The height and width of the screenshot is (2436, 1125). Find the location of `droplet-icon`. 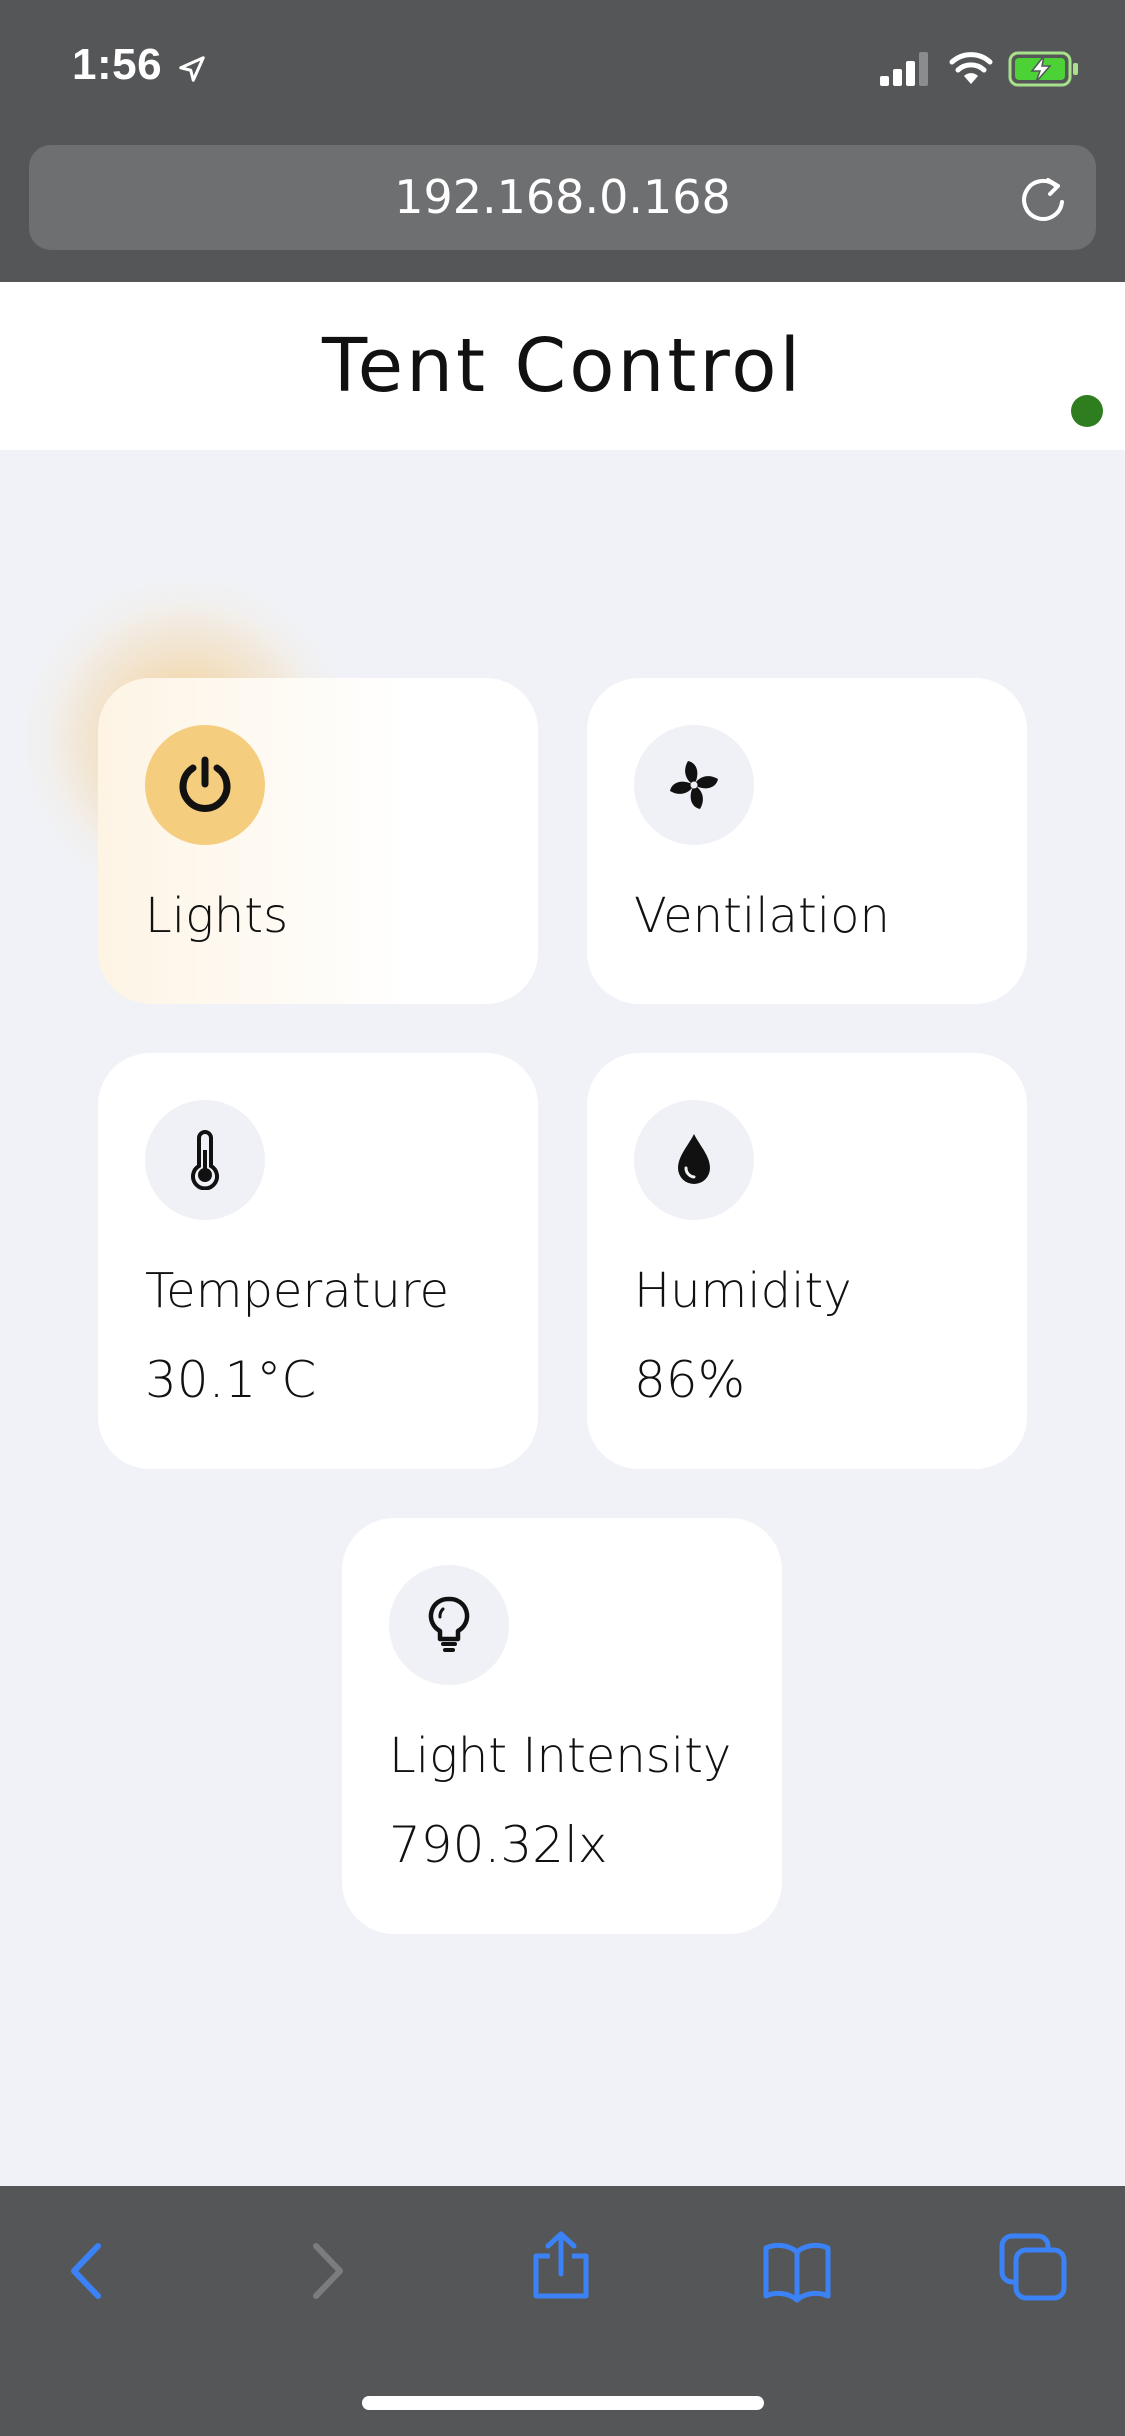

droplet-icon is located at coordinates (694, 1159).